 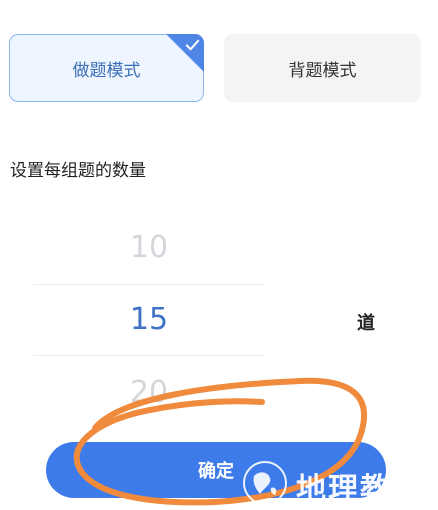 I want to click on confirm-button-label: 确定, so click(x=216, y=471).